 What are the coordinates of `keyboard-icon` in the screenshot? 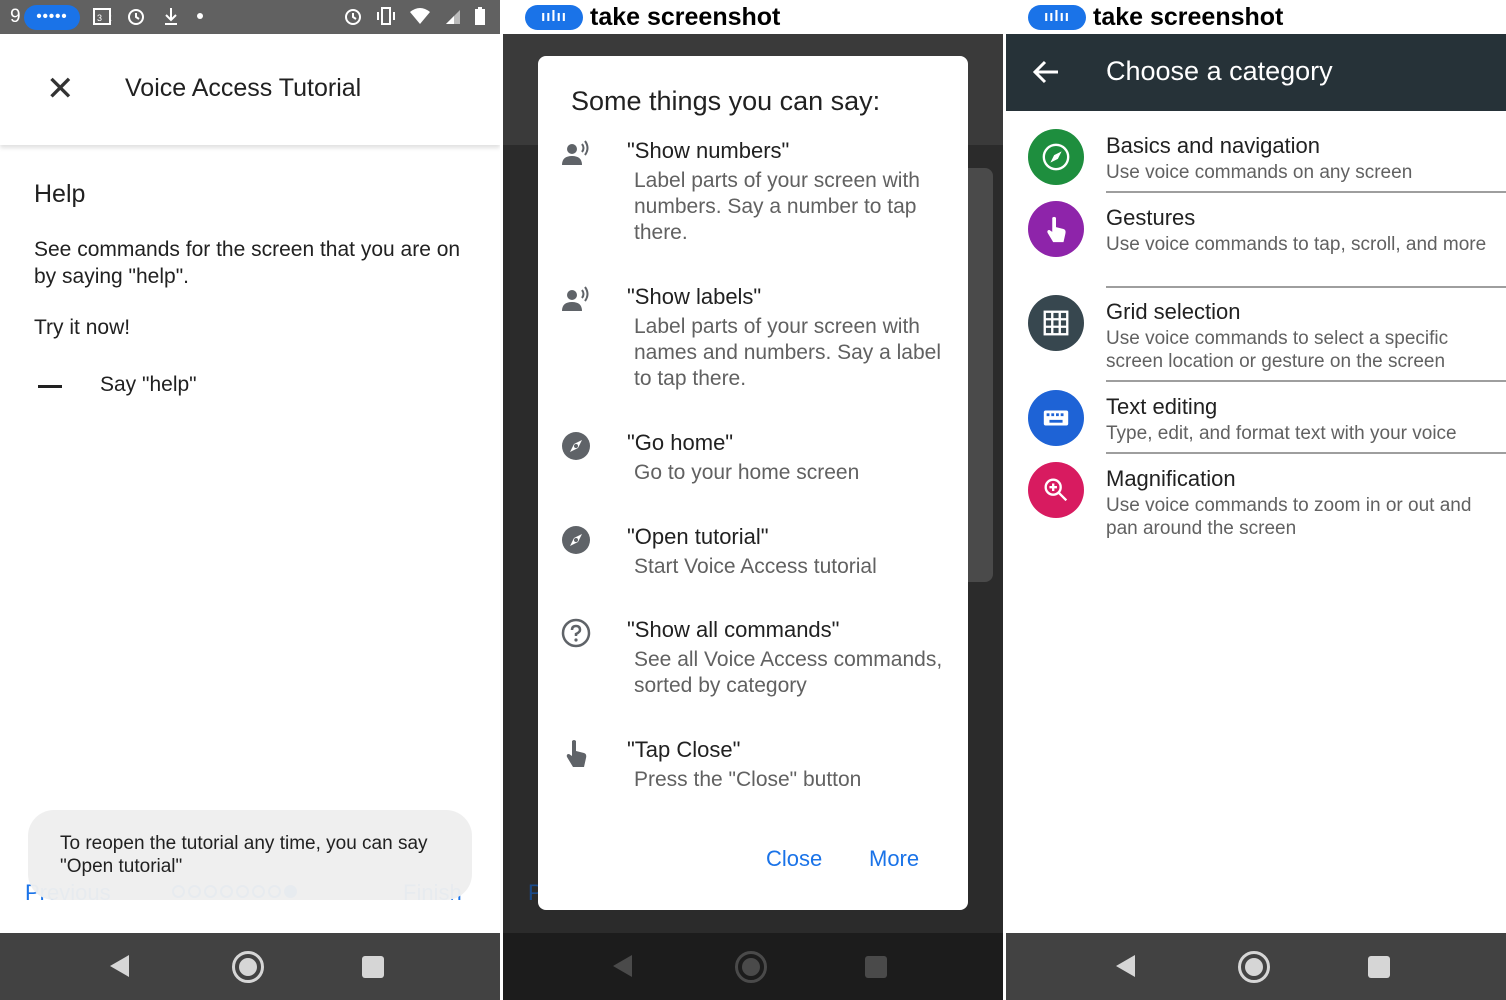 It's located at (1056, 418).